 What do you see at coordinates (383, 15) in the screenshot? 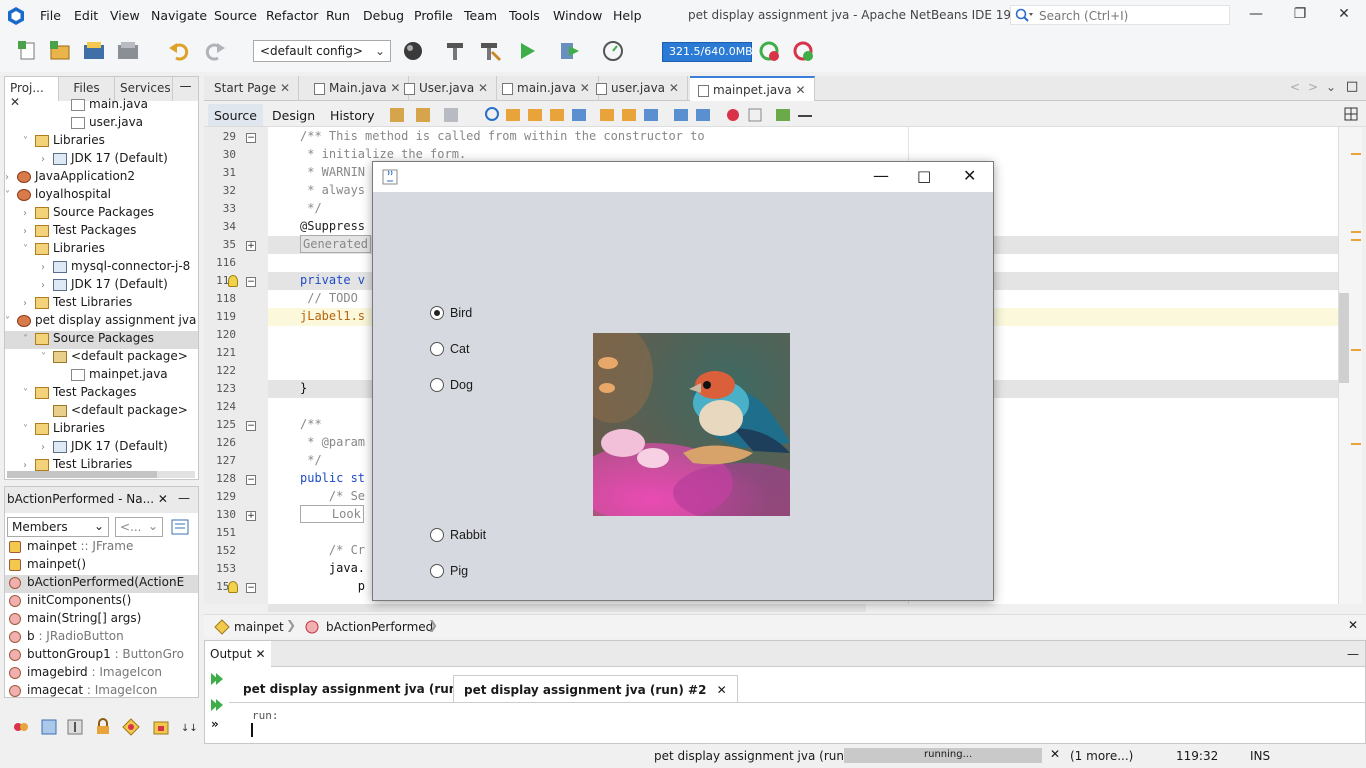
I see `menu-debug: Debug` at bounding box center [383, 15].